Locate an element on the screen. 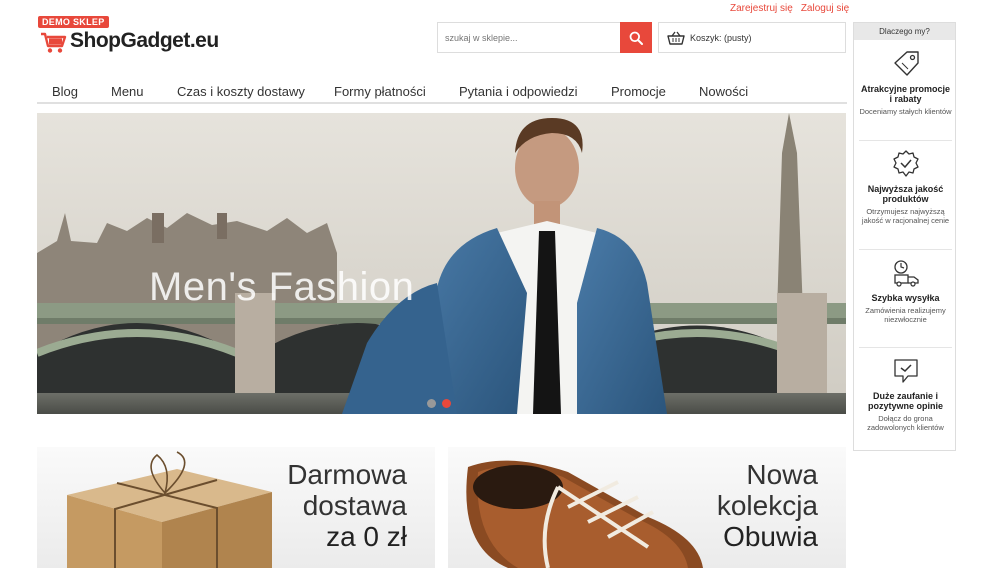 The width and height of the screenshot is (983, 583). parcel-image is located at coordinates (169, 509).